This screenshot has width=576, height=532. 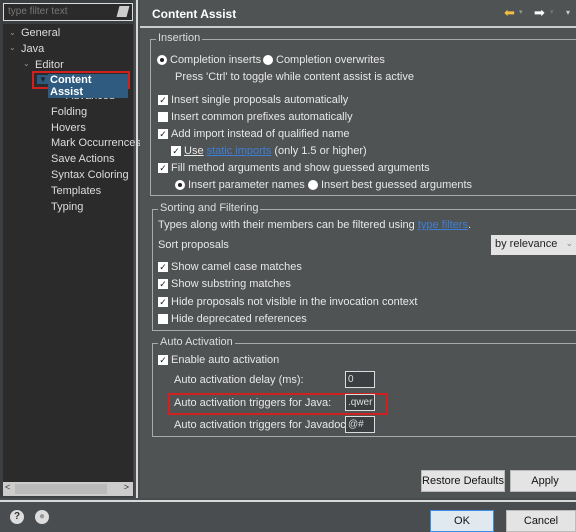 I want to click on java-triggers-label: Auto activation triggers for Java:, so click(x=252, y=403).